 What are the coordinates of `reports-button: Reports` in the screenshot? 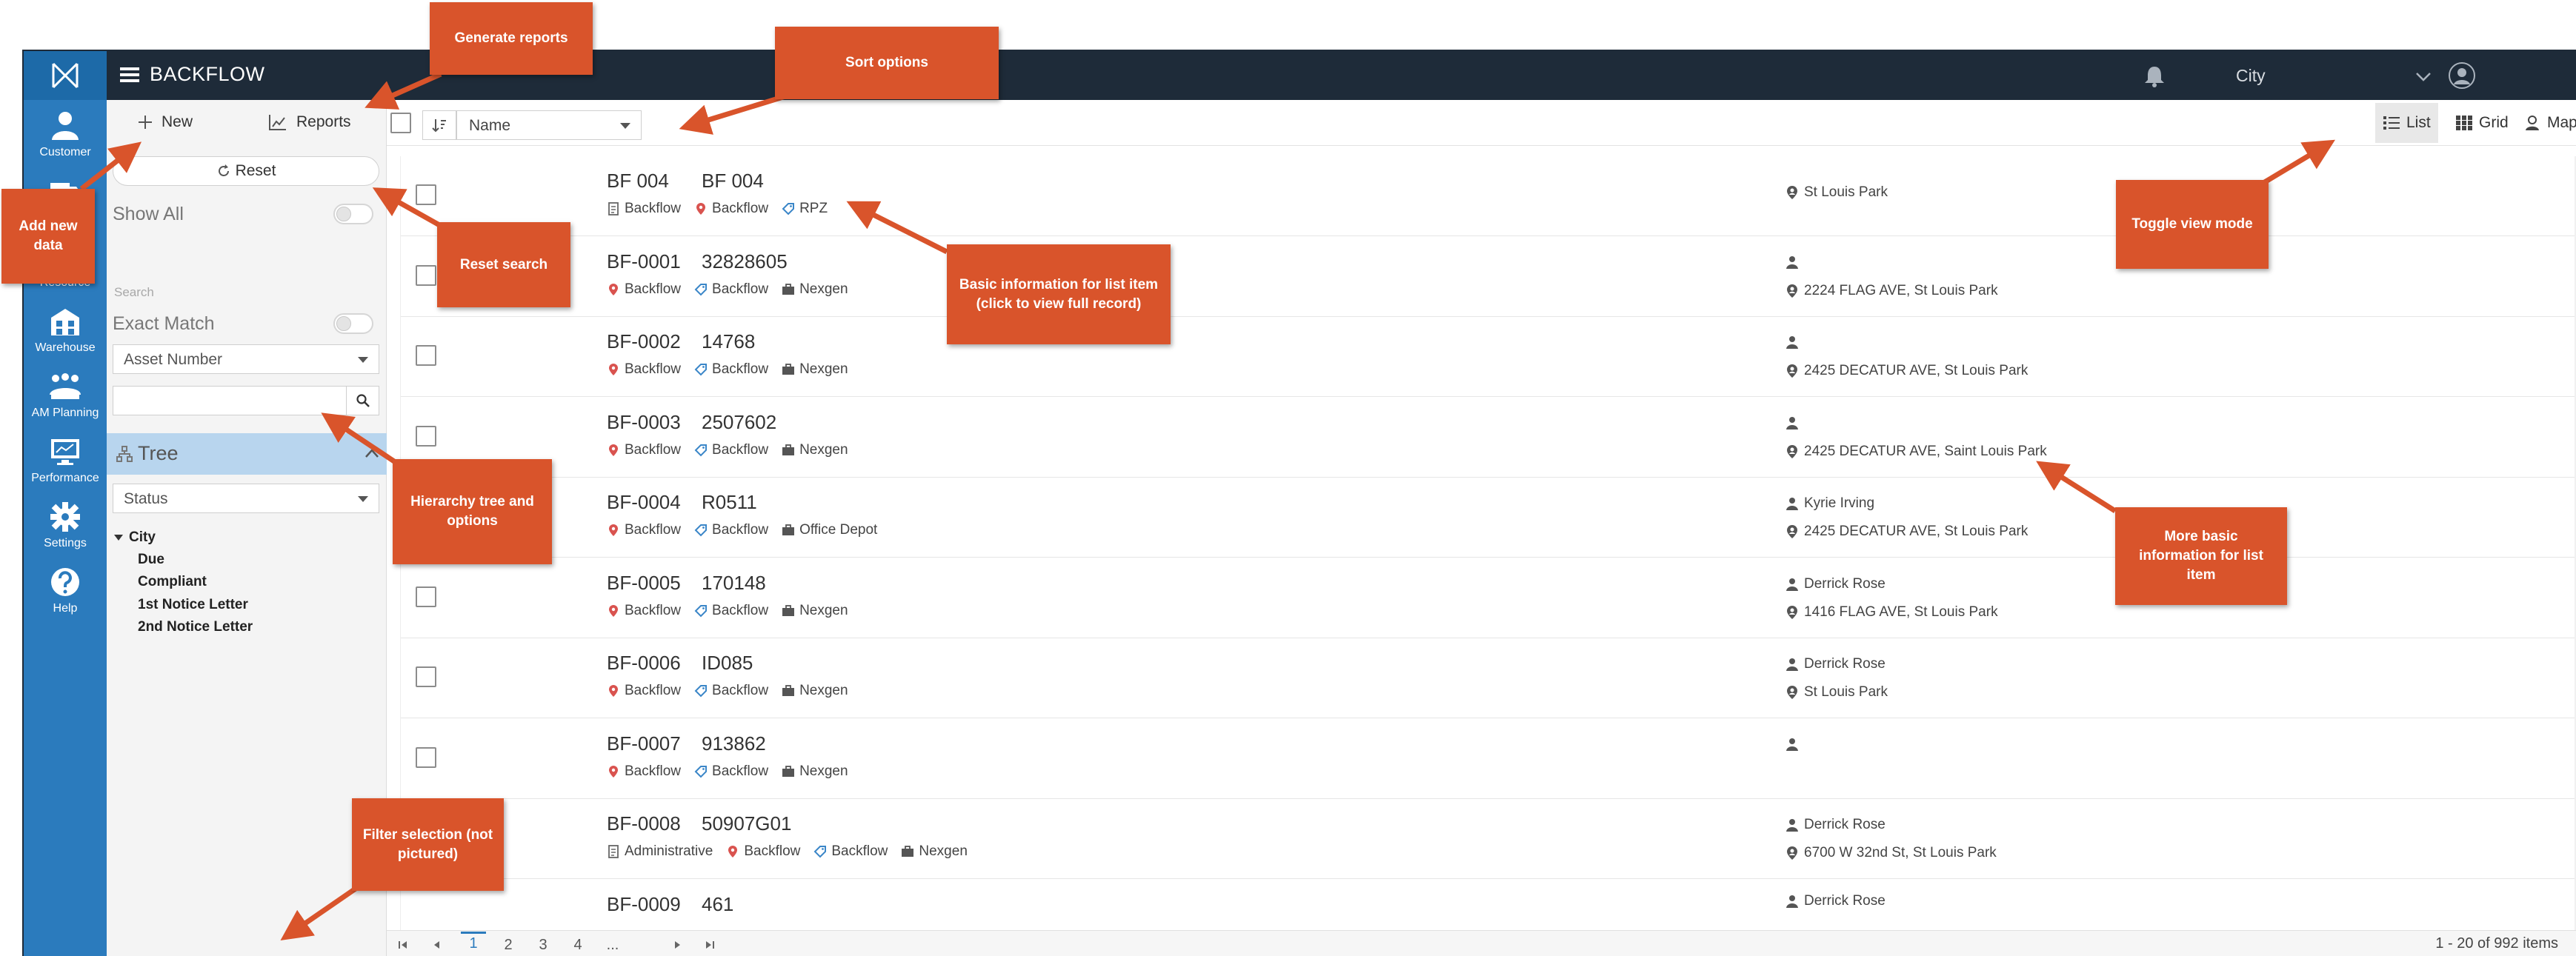 It's located at (309, 122).